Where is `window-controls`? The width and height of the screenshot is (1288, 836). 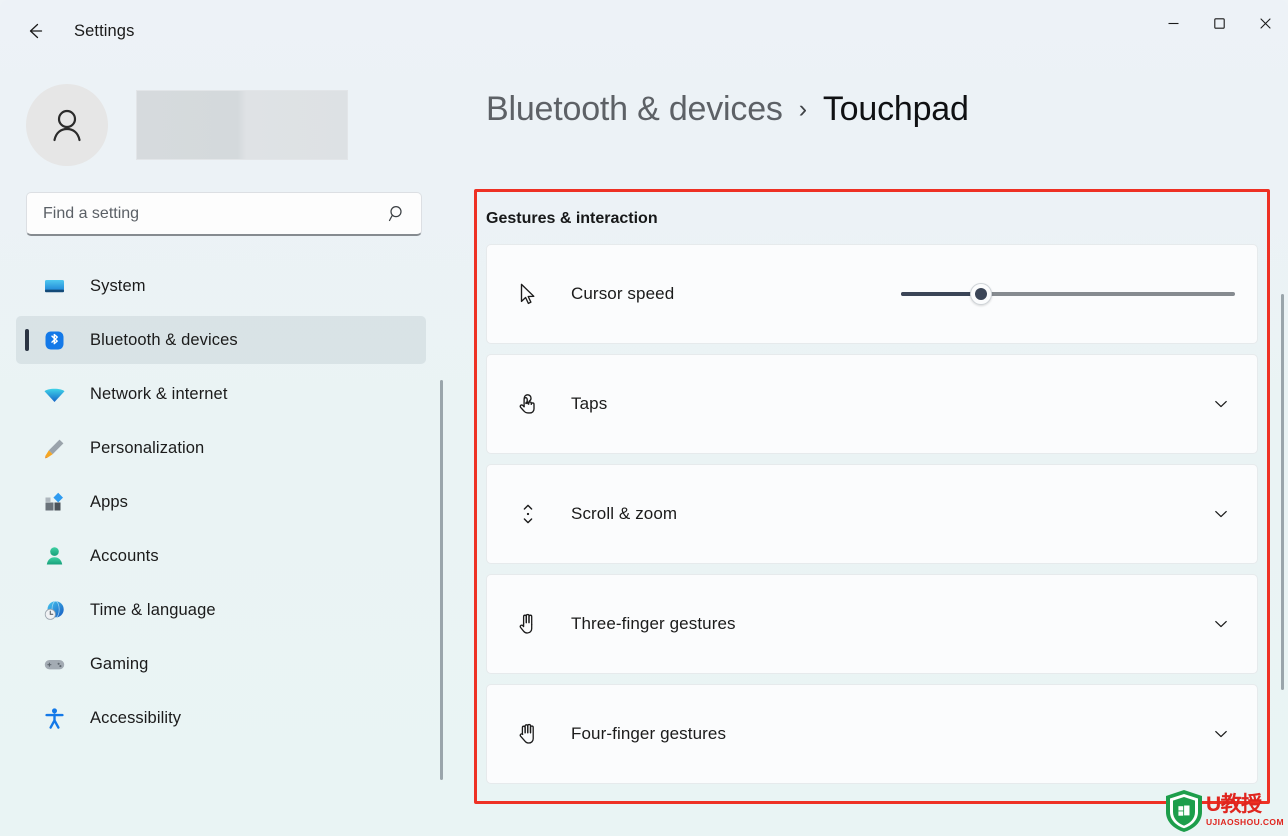 window-controls is located at coordinates (1219, 23).